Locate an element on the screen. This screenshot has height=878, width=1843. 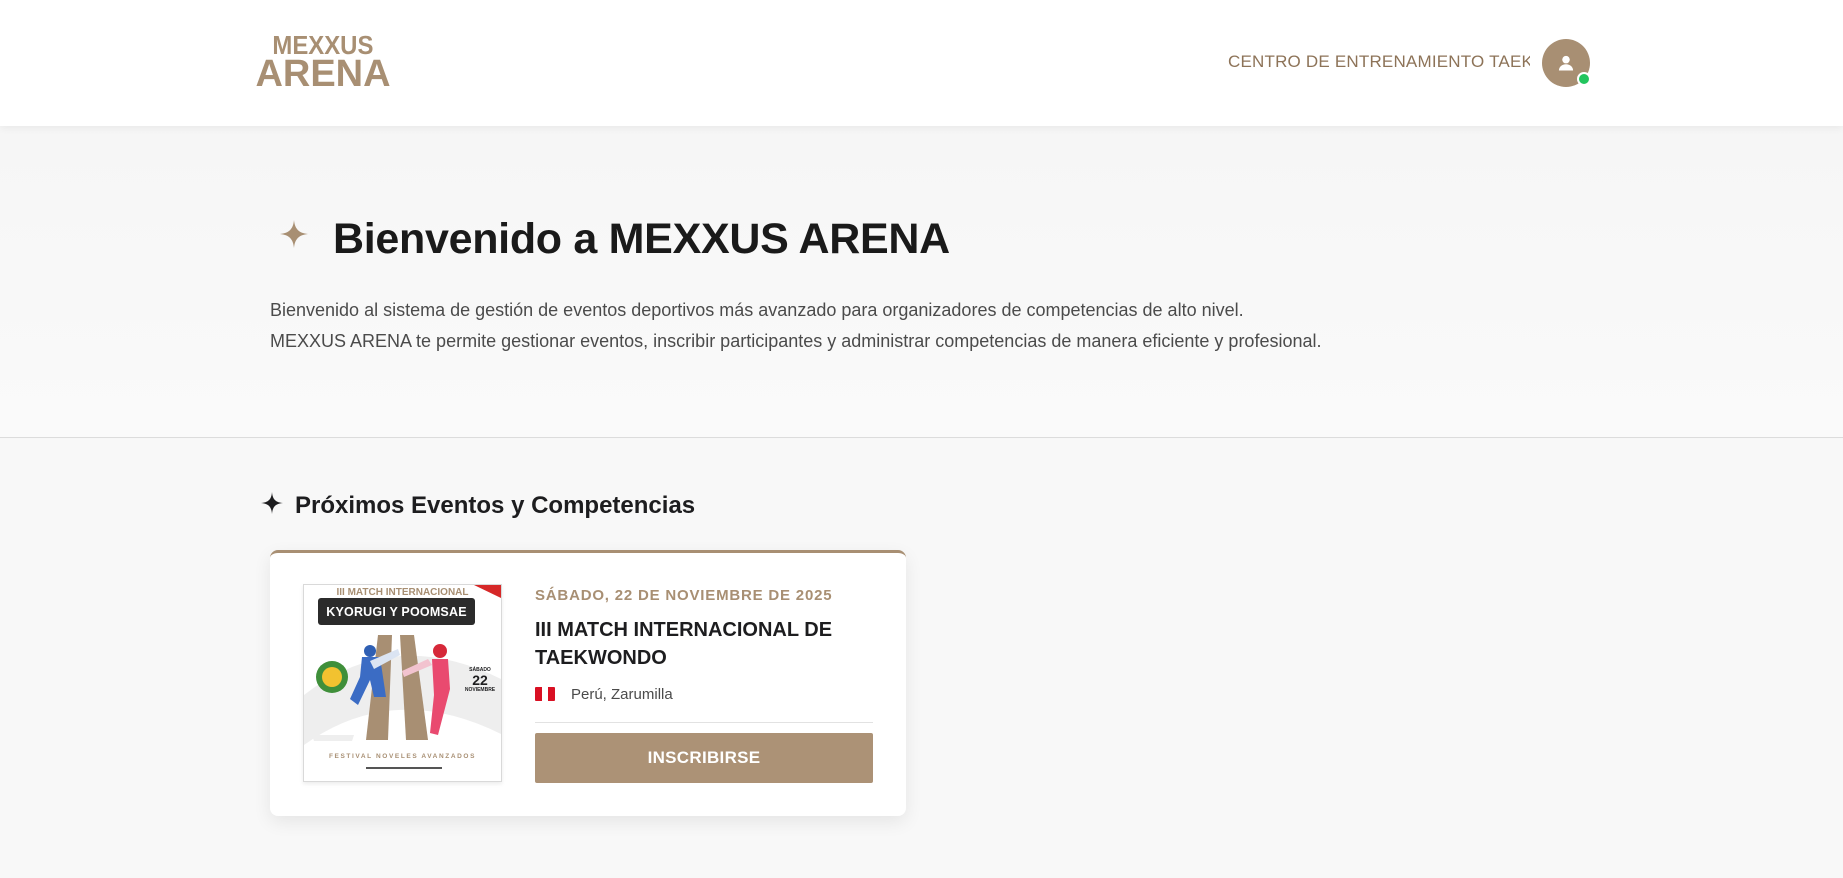
event-category-badge: KYORUGI Y POOMSAE is located at coordinates (396, 611).